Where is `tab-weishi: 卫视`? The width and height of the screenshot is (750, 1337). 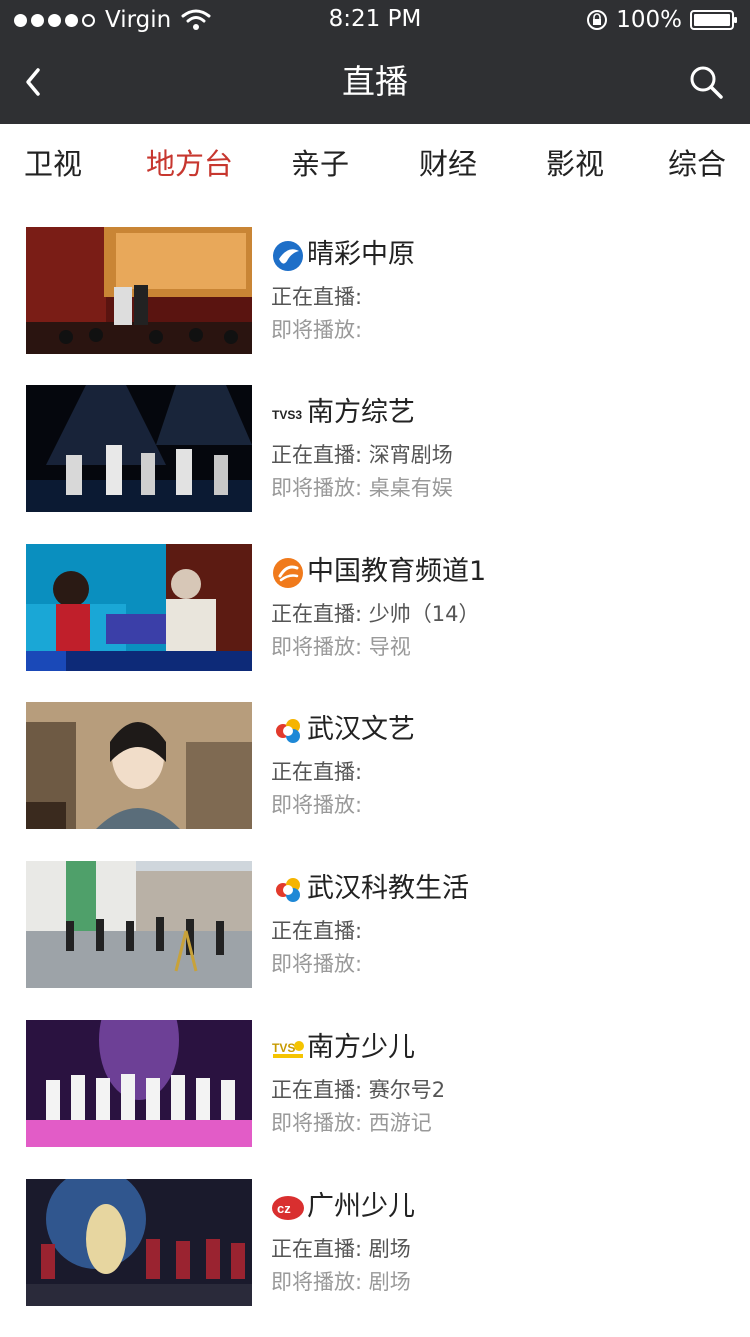
tab-weishi: 卫视 is located at coordinates (53, 164).